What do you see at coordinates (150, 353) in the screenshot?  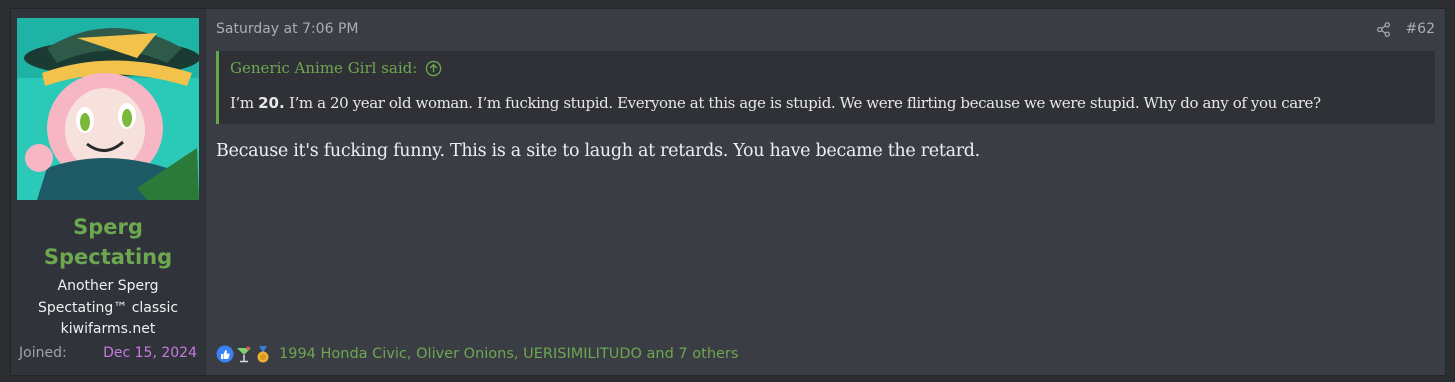 I see `joined-date: Dec 15, 2024` at bounding box center [150, 353].